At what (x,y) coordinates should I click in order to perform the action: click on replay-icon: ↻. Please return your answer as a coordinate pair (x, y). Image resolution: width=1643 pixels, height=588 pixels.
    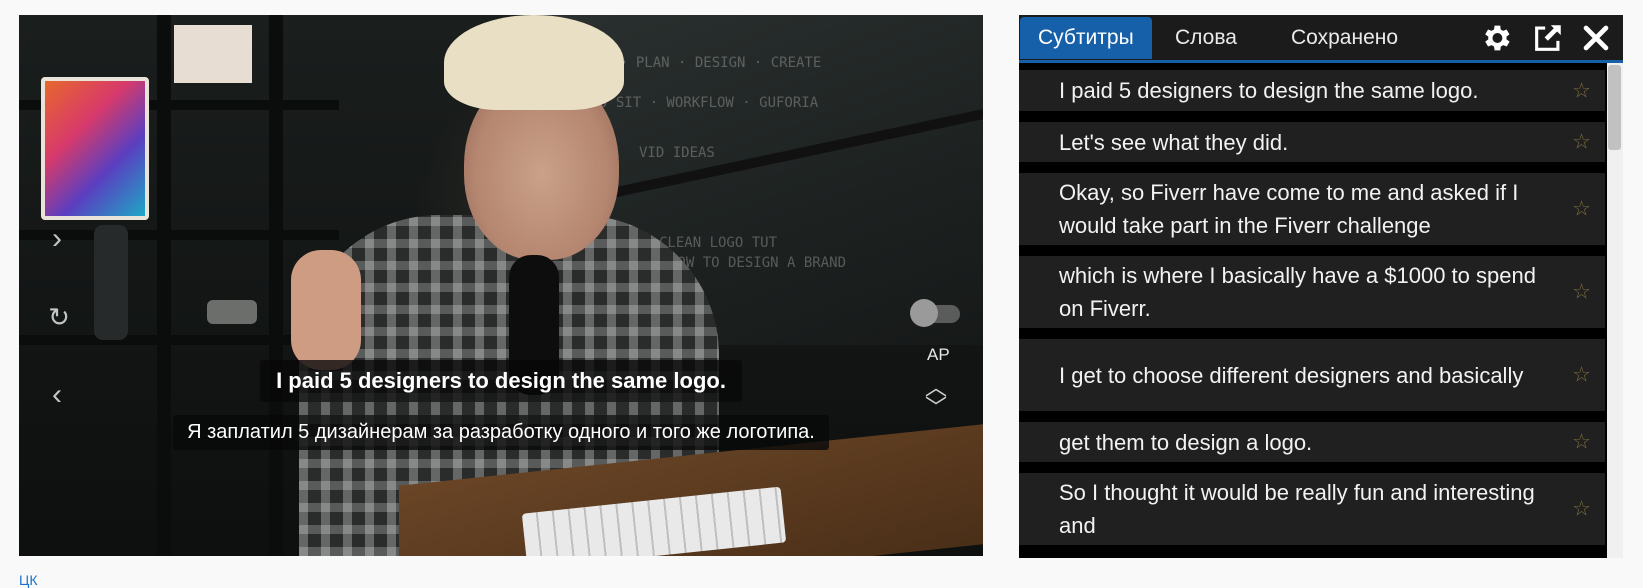
    Looking at the image, I should click on (59, 317).